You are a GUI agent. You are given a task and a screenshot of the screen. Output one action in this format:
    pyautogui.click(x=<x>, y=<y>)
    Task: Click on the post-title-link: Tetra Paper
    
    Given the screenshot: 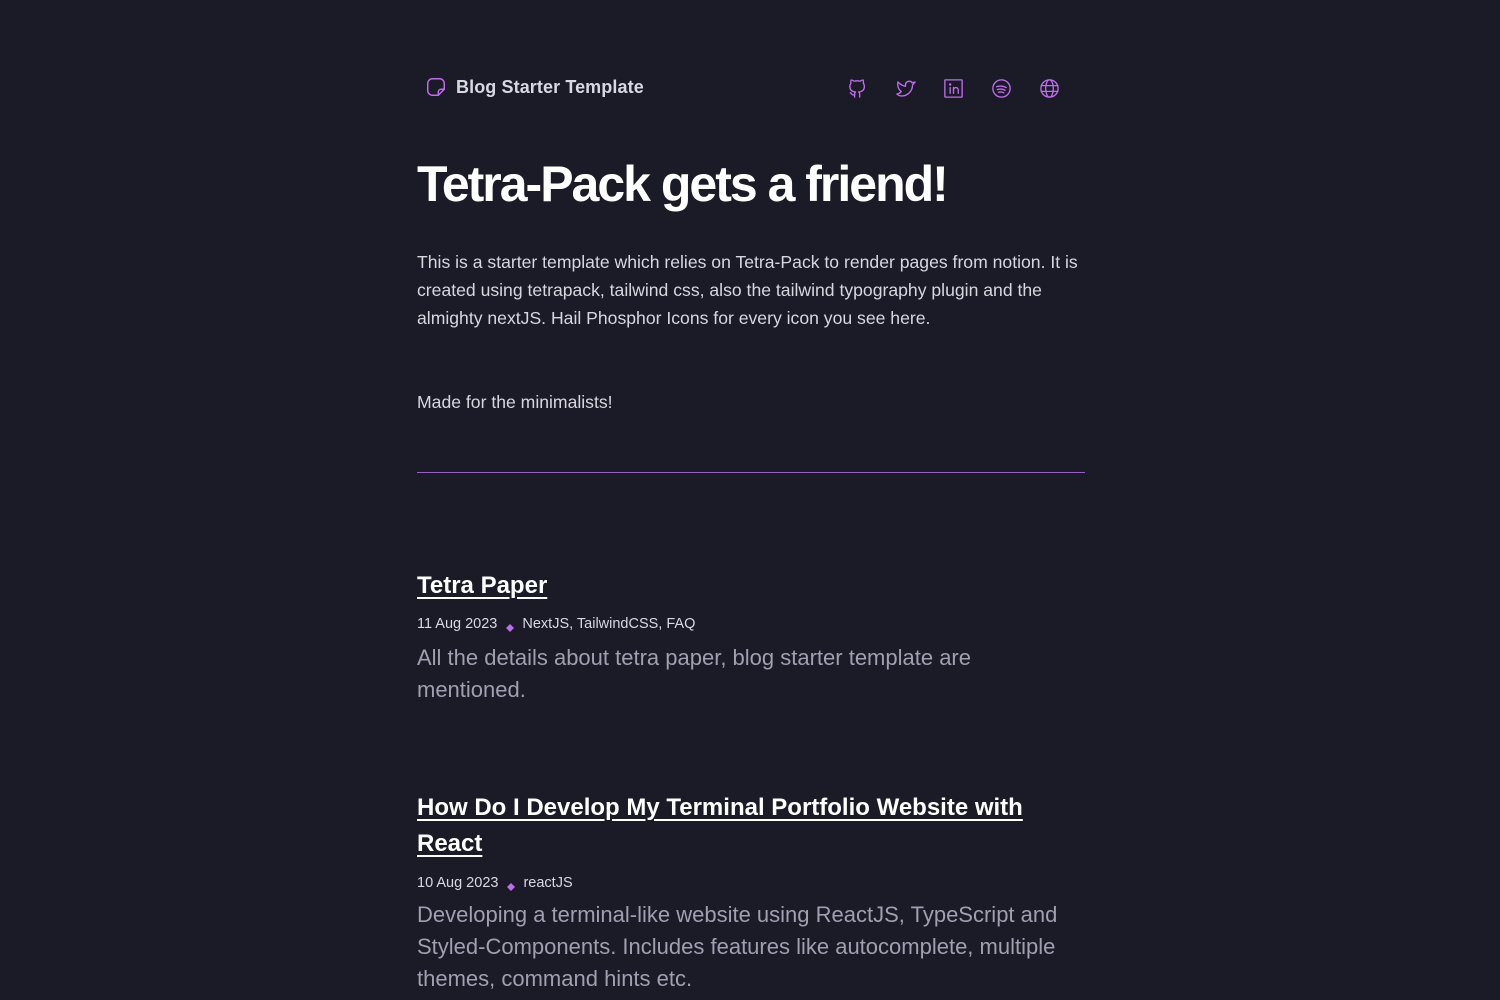 What is the action you would take?
    pyautogui.click(x=751, y=586)
    